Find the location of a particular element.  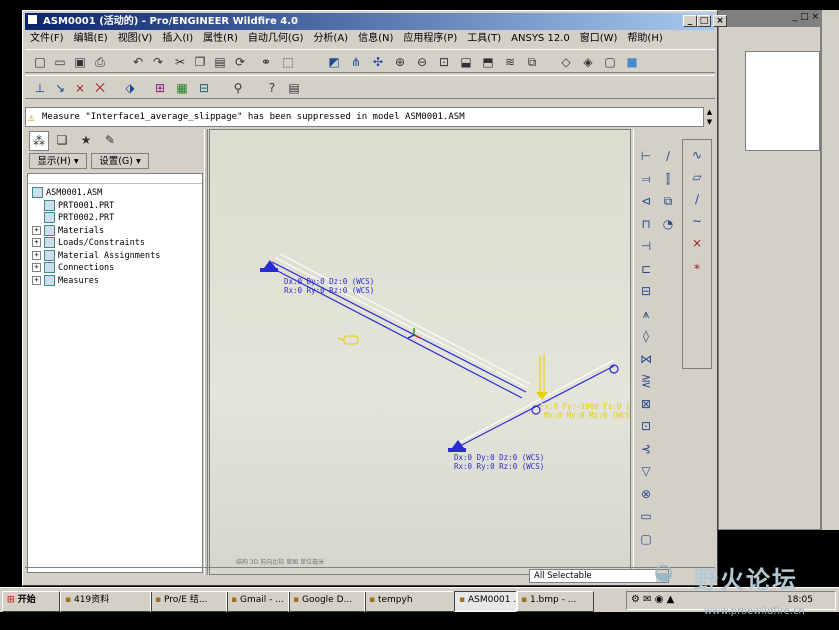

results-icon: ▦ is located at coordinates (182, 88).